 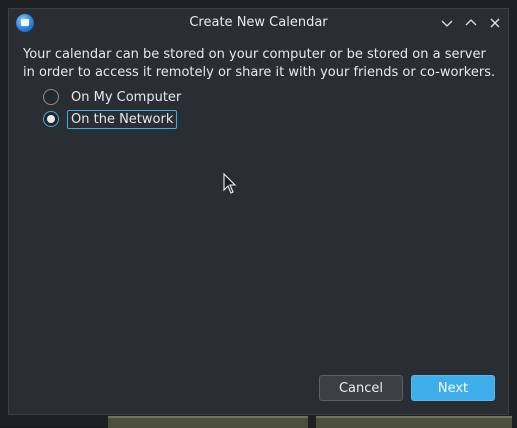 I want to click on option-label: On the Network, so click(x=122, y=119).